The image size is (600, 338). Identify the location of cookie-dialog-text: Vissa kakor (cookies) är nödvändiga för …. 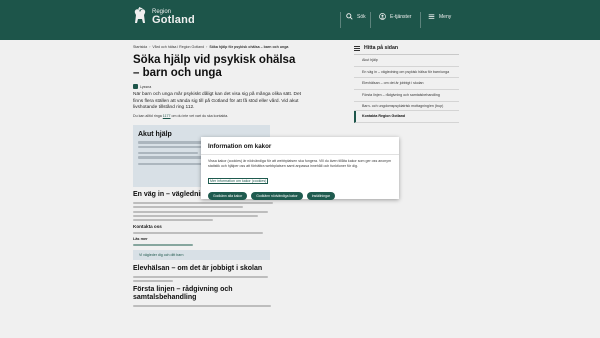
(300, 163).